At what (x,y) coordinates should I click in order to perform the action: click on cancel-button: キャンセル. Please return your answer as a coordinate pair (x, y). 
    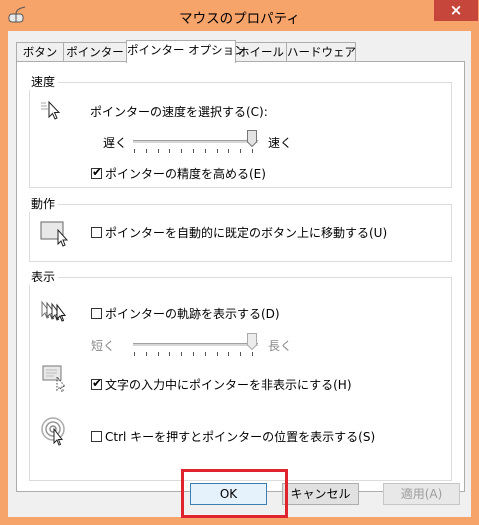
    Looking at the image, I should click on (320, 494).